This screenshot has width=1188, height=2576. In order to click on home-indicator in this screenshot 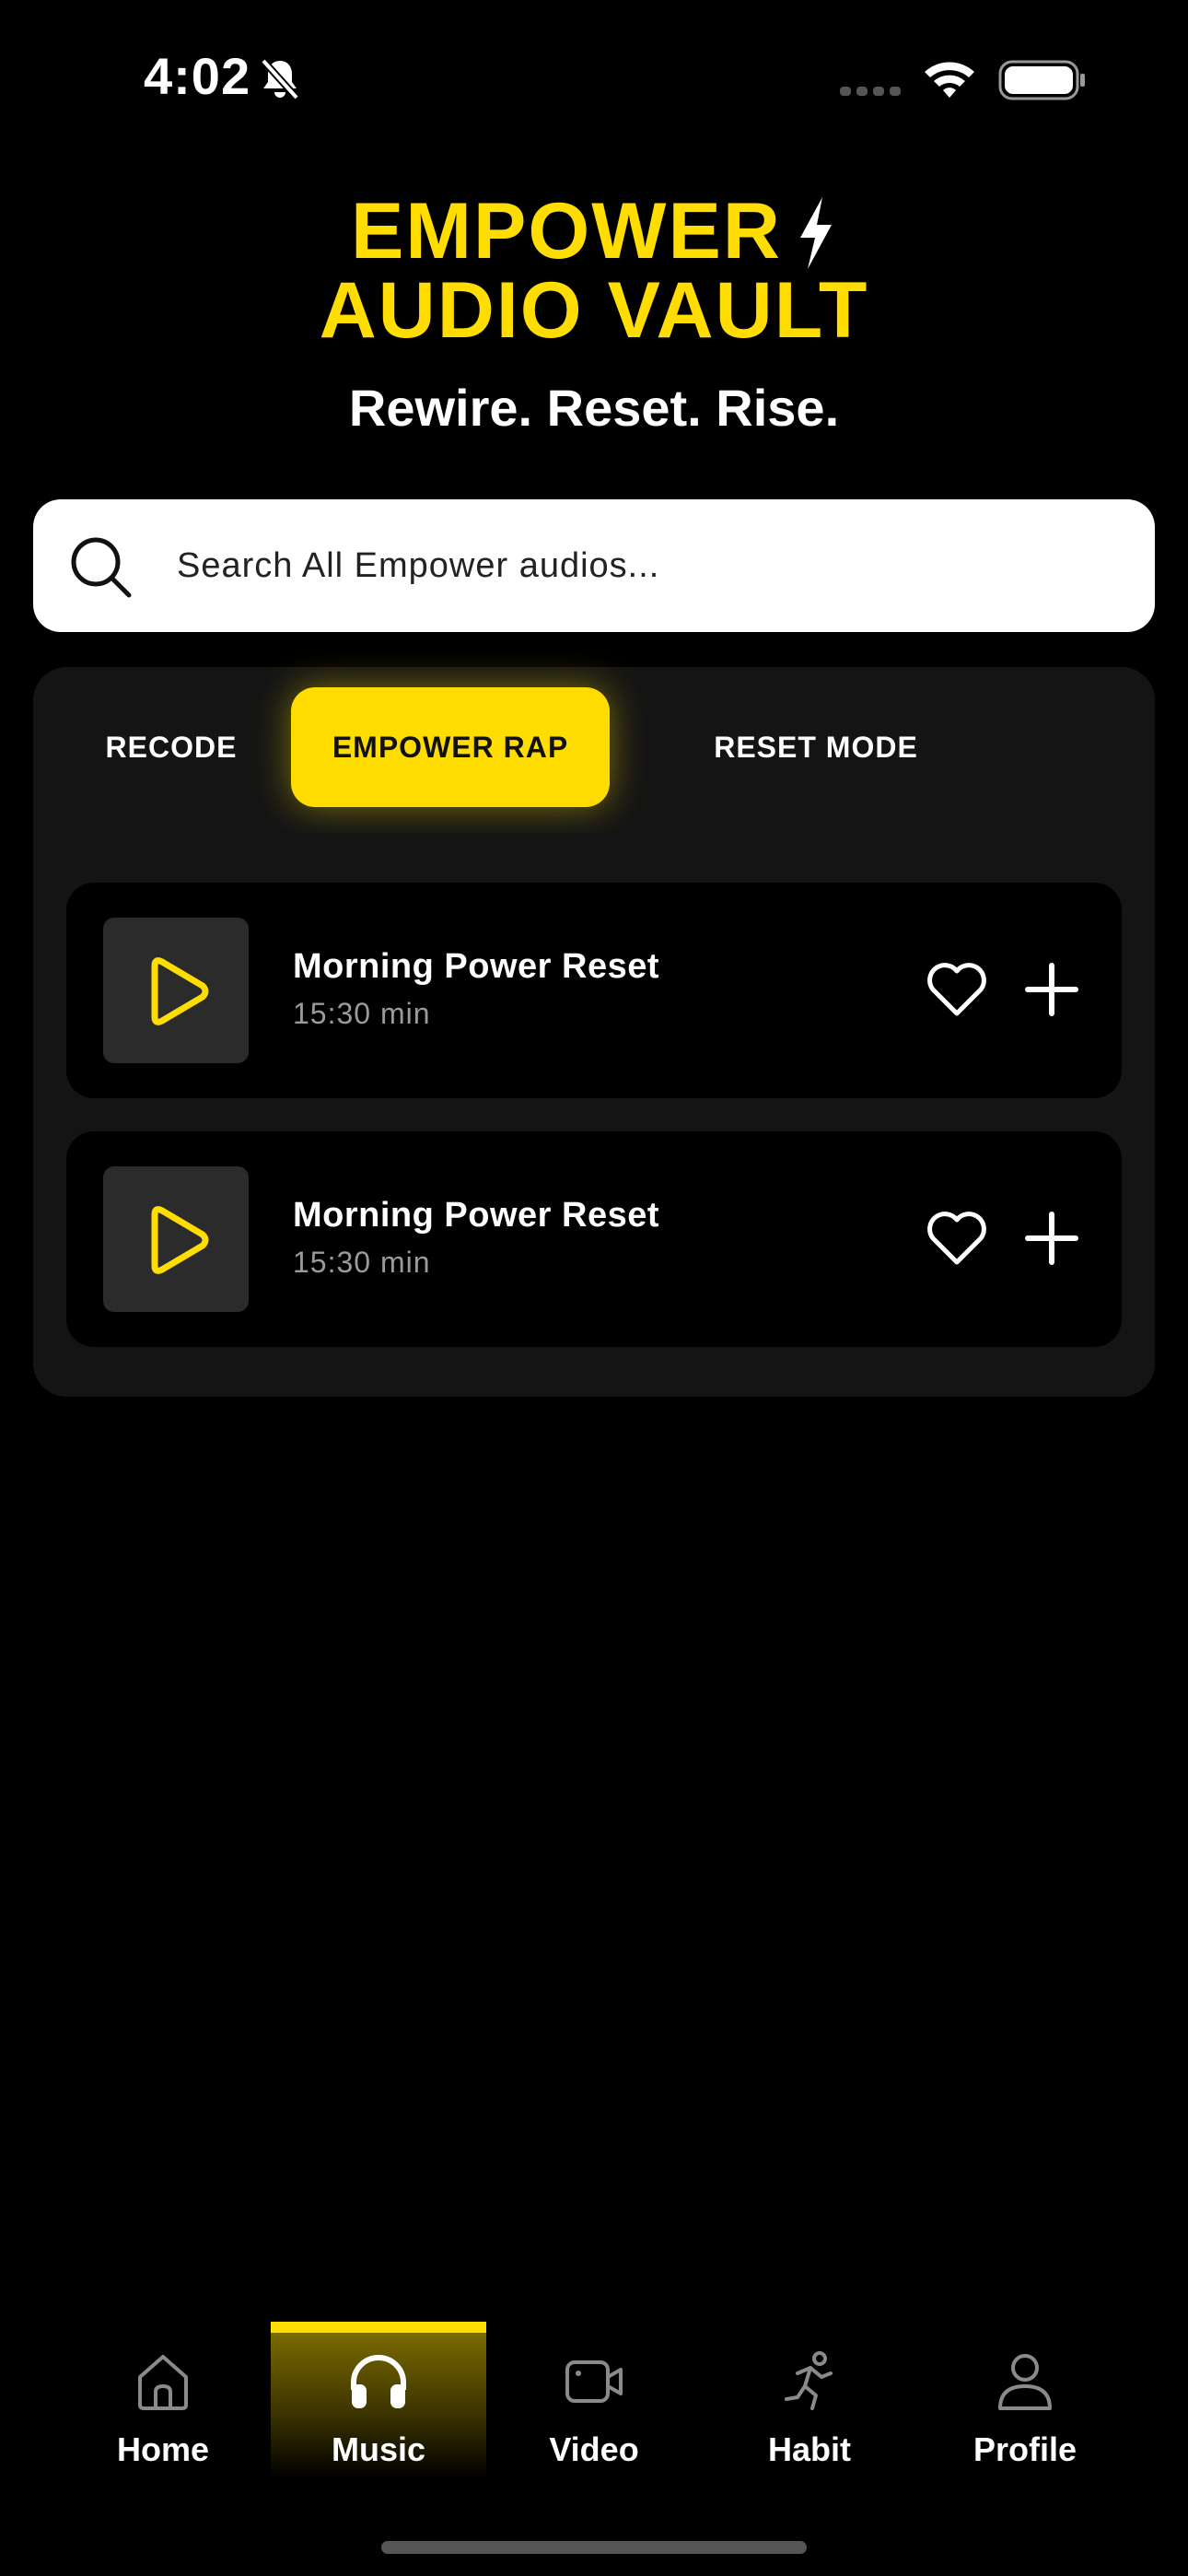, I will do `click(594, 2547)`.